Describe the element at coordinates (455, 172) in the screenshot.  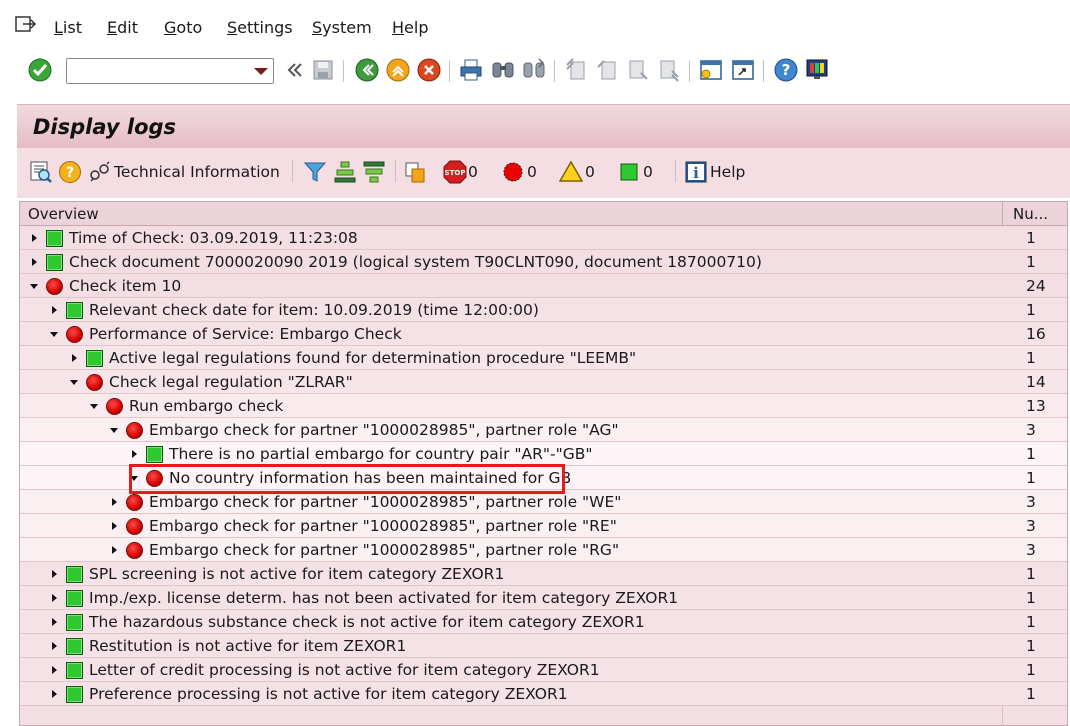
I see `stop-message-icon: STOP` at that location.